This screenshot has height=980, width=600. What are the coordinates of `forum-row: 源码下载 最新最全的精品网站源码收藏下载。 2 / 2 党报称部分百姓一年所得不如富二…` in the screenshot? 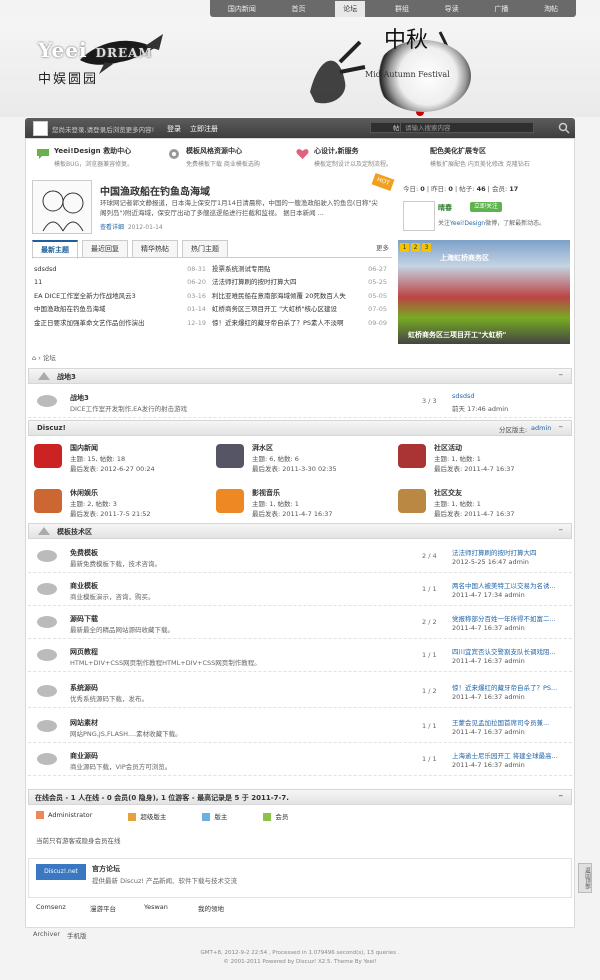 It's located at (300, 623).